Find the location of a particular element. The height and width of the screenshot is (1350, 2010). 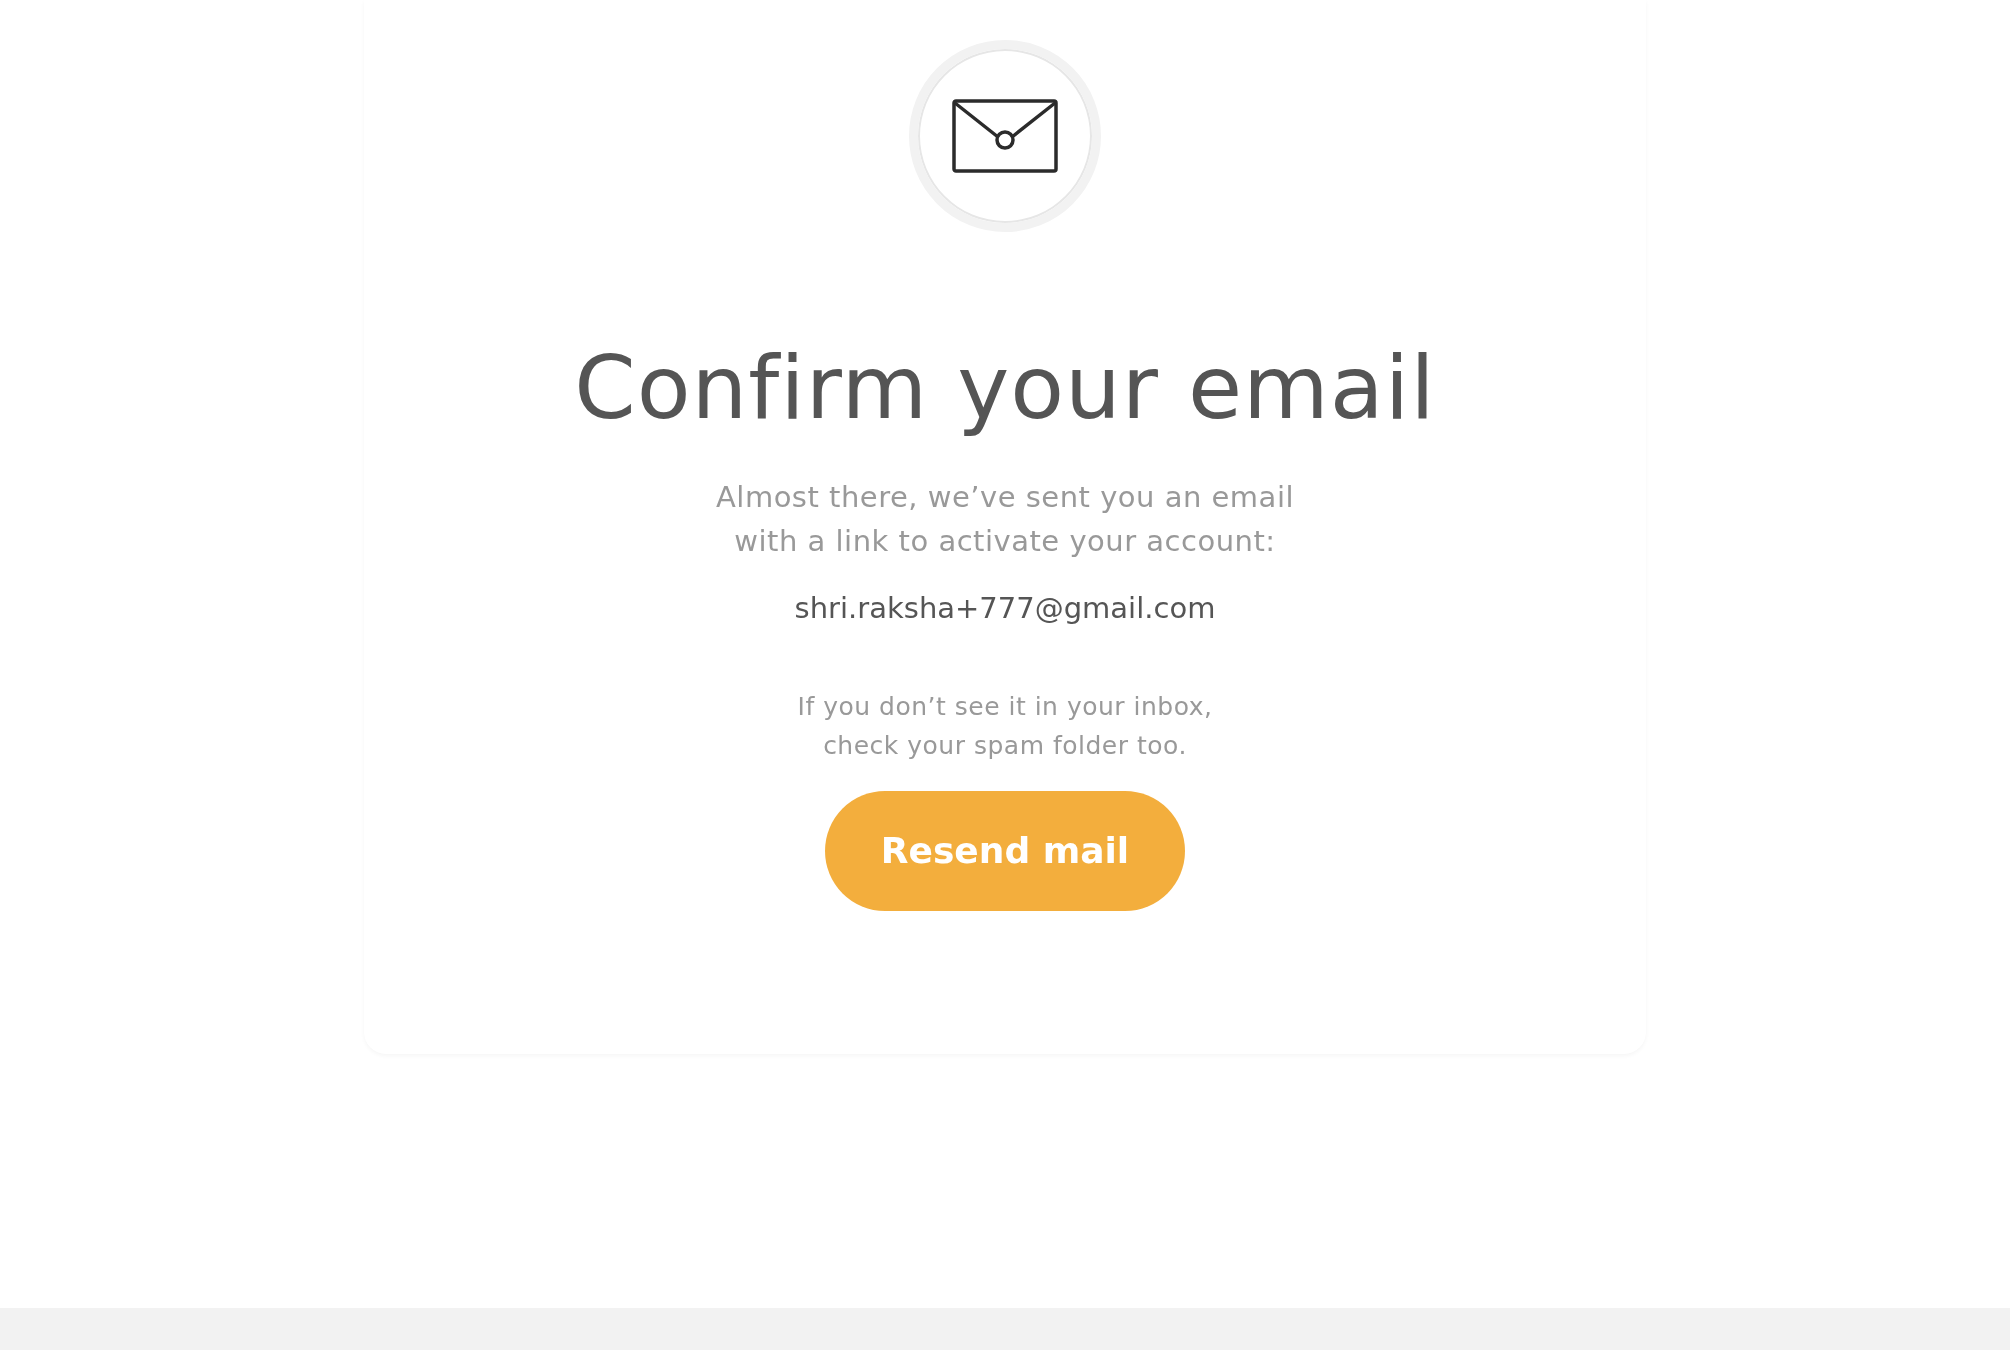

resend-button: Resend mail is located at coordinates (1005, 850).